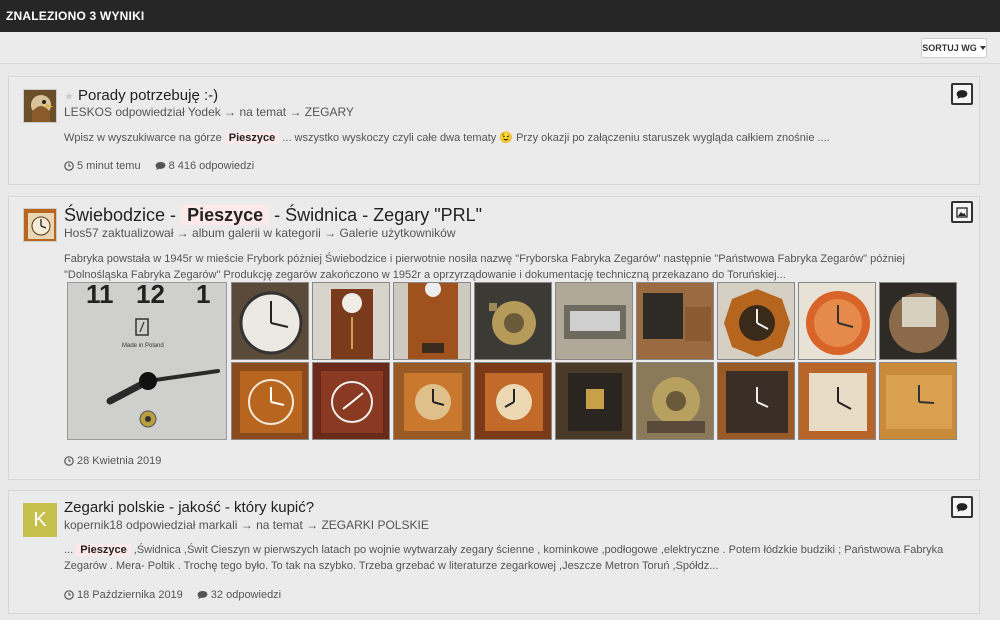 The image size is (1000, 620). I want to click on result-time: 5 minut temu, so click(102, 166).